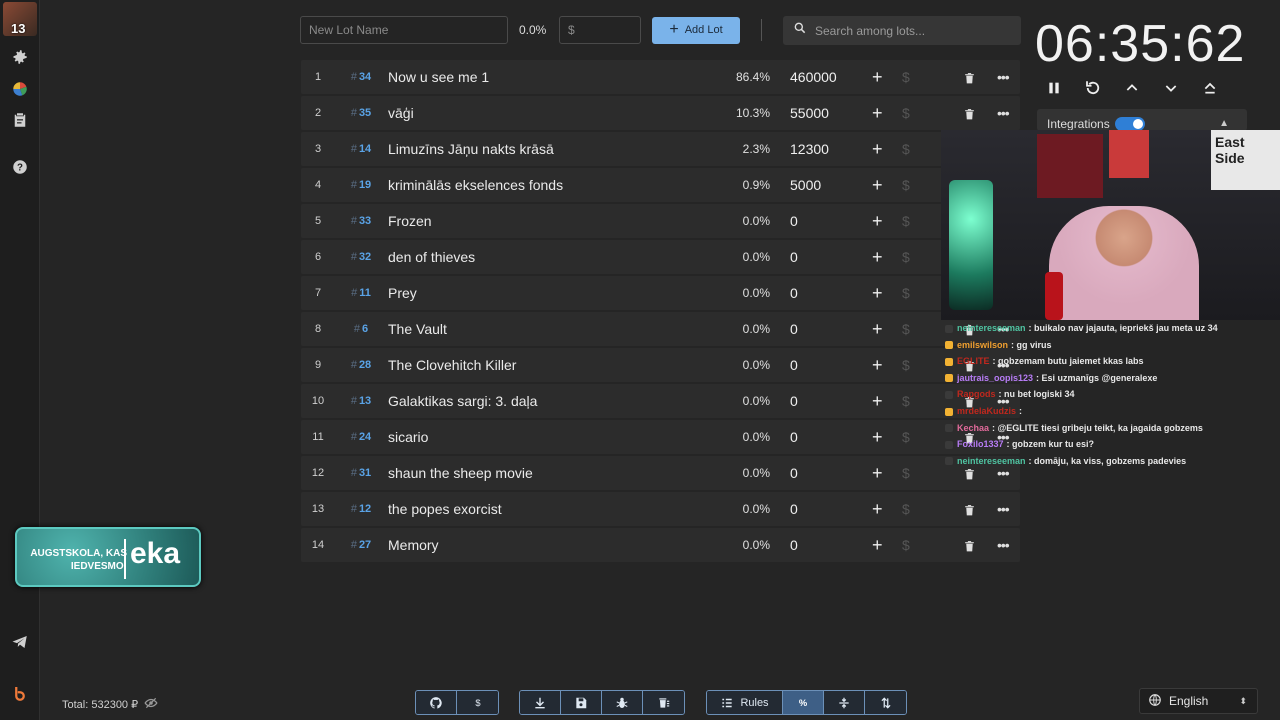 This screenshot has height=720, width=1280. Describe the element at coordinates (401, 113) in the screenshot. I see `lot-name: vāģi` at that location.